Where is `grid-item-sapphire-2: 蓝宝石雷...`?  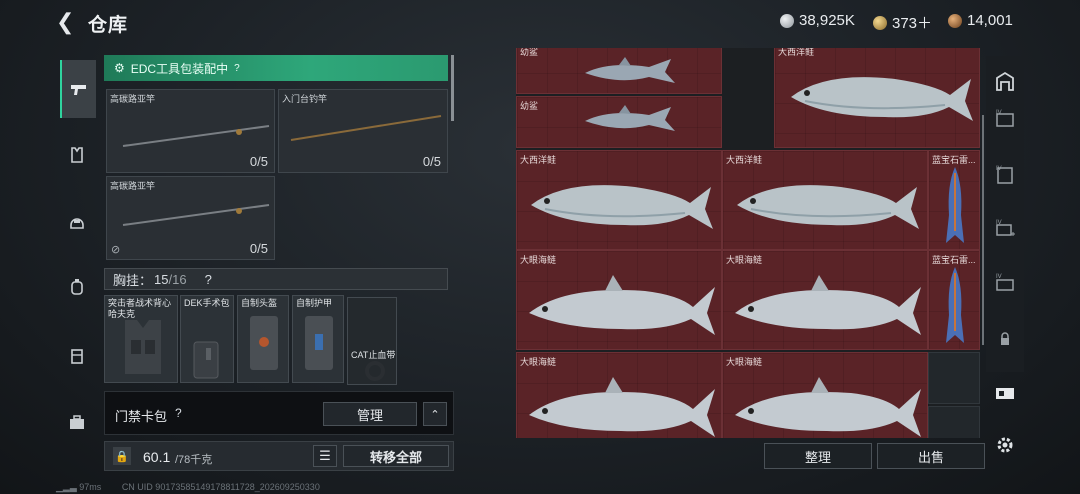 grid-item-sapphire-2: 蓝宝石雷... is located at coordinates (954, 300).